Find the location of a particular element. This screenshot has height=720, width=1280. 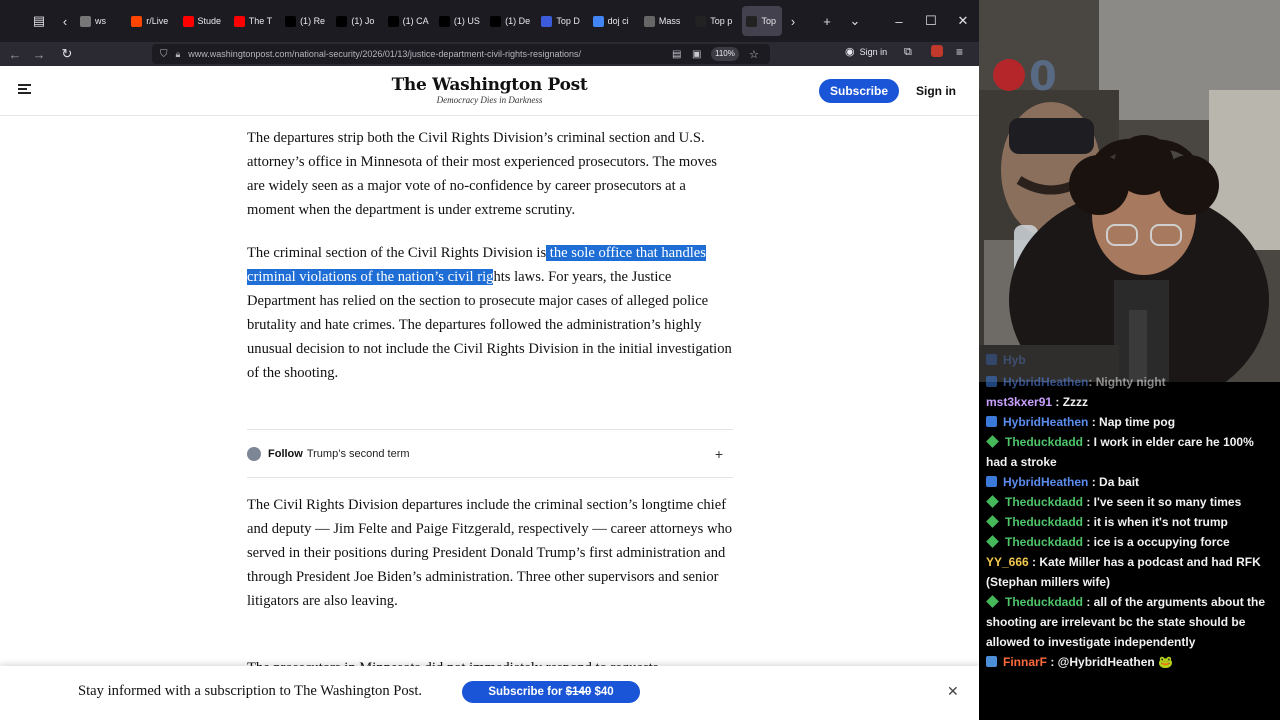

follow-topic-row: Follow Trump’s second term + is located at coordinates (490, 454).